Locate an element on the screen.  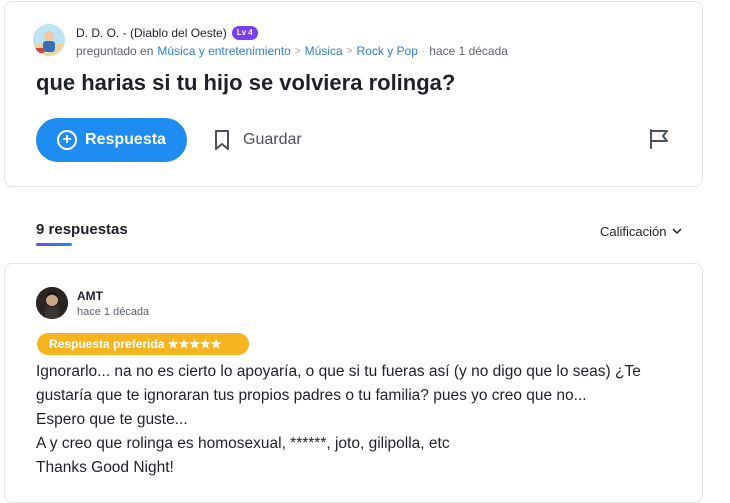
category-link-music-entertainment: Música y entretenimiento is located at coordinates (223, 51).